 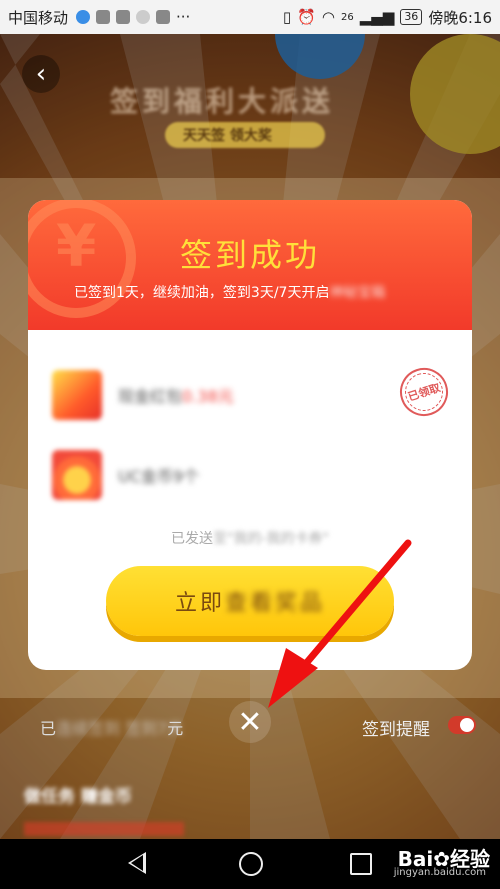 I want to click on nav-recents-icon, so click(x=361, y=864).